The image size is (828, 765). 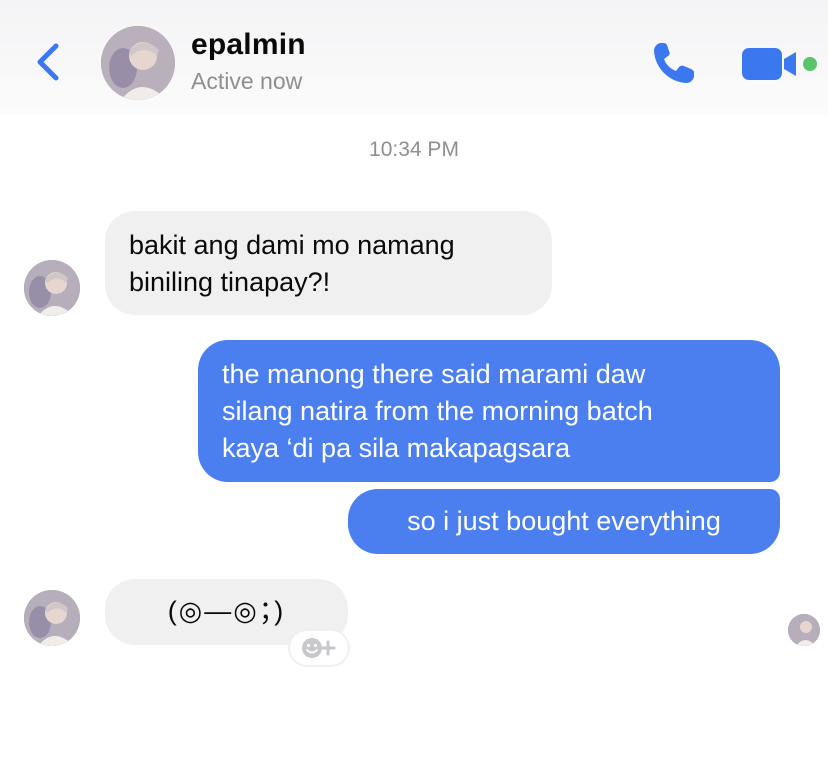 I want to click on online-presence-dot, so click(x=810, y=64).